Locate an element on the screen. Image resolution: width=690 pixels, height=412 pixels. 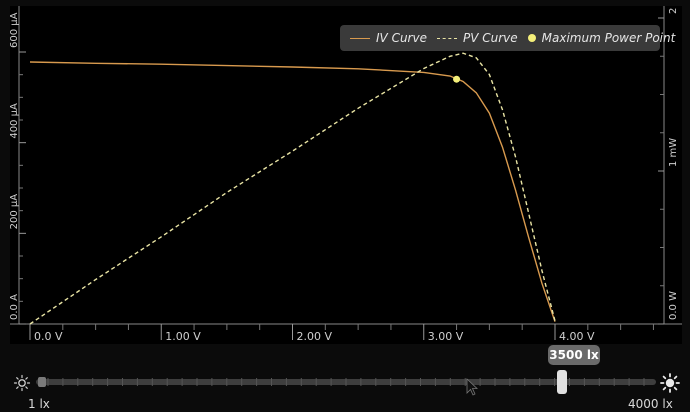
legend-pv-label: PV Curve is located at coordinates (490, 38).